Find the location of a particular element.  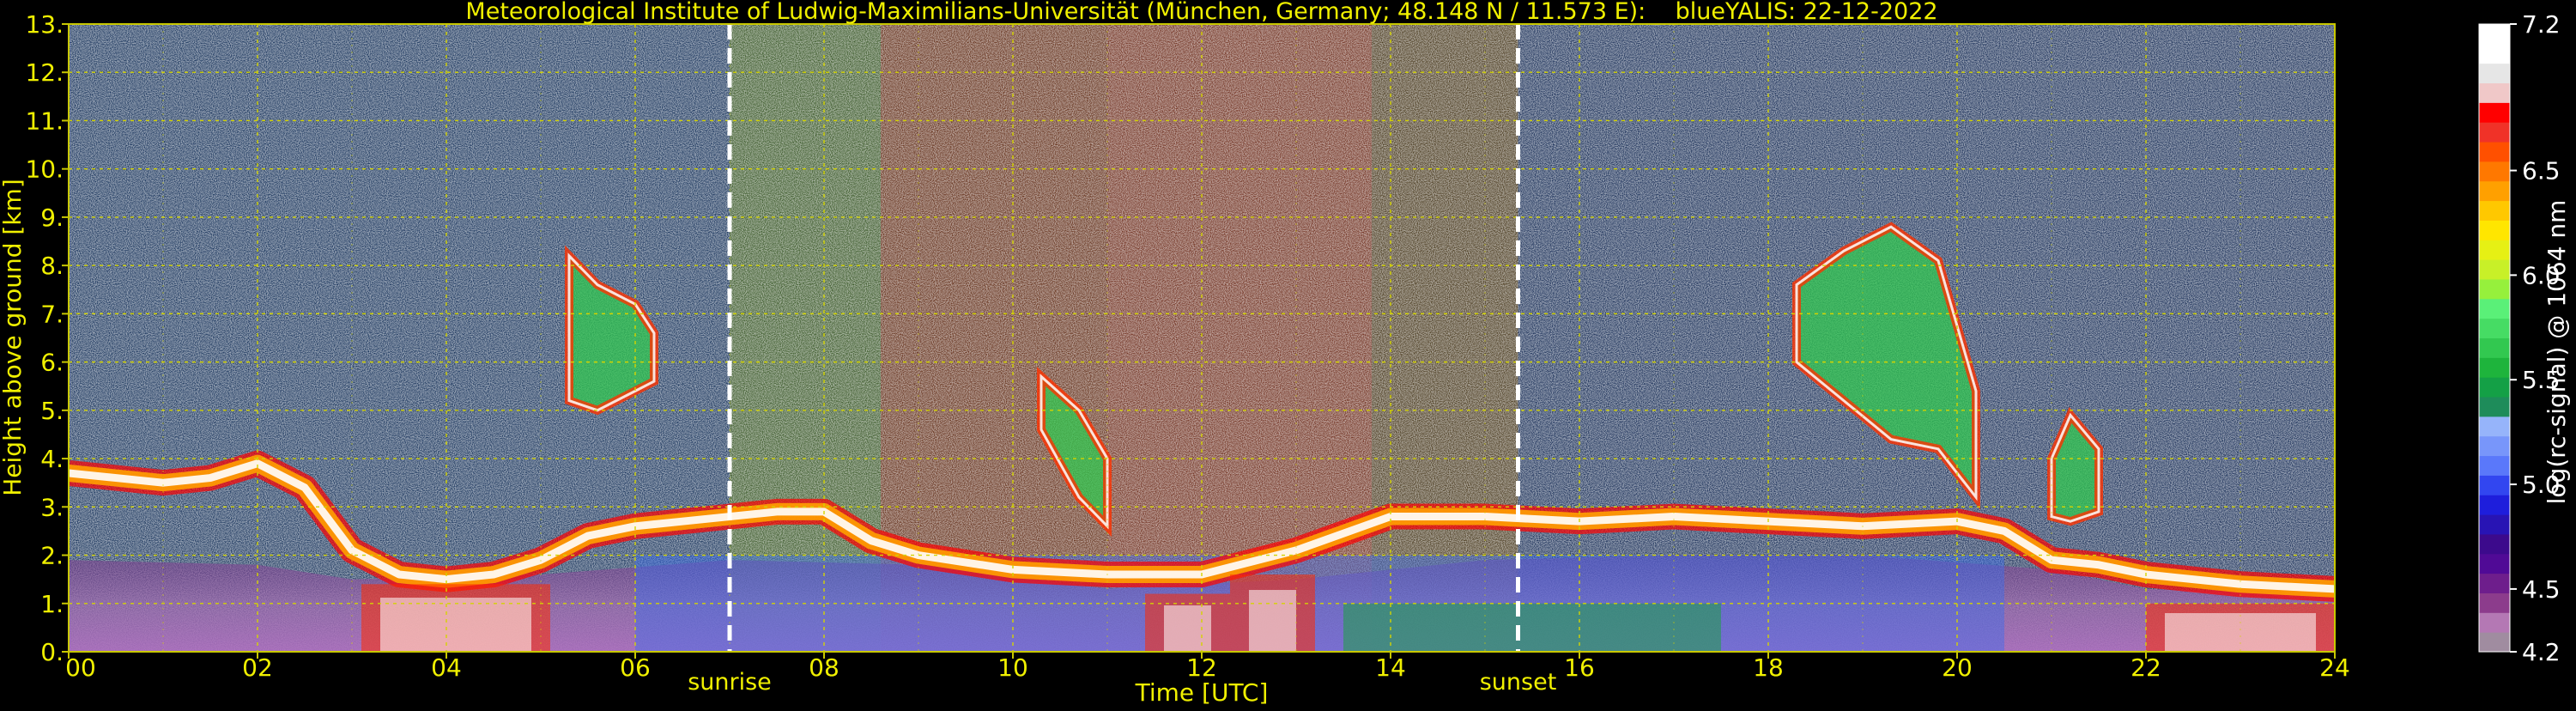

x-tick-label-0: 00 is located at coordinates (80, 667).